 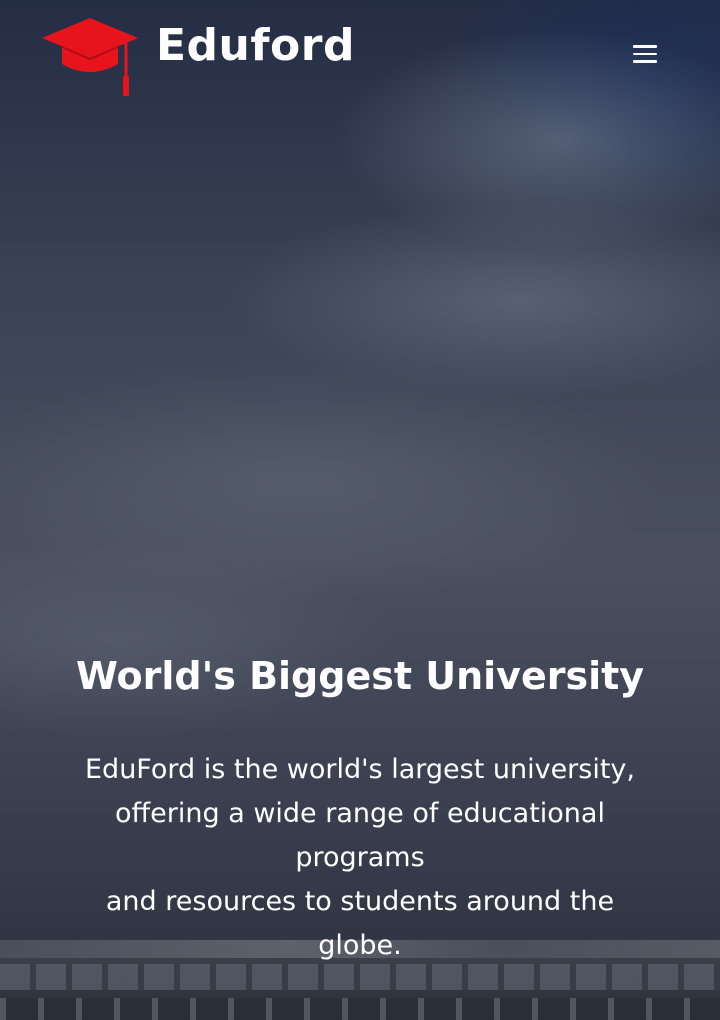 I want to click on brand-logo: Eduford, so click(x=197, y=58).